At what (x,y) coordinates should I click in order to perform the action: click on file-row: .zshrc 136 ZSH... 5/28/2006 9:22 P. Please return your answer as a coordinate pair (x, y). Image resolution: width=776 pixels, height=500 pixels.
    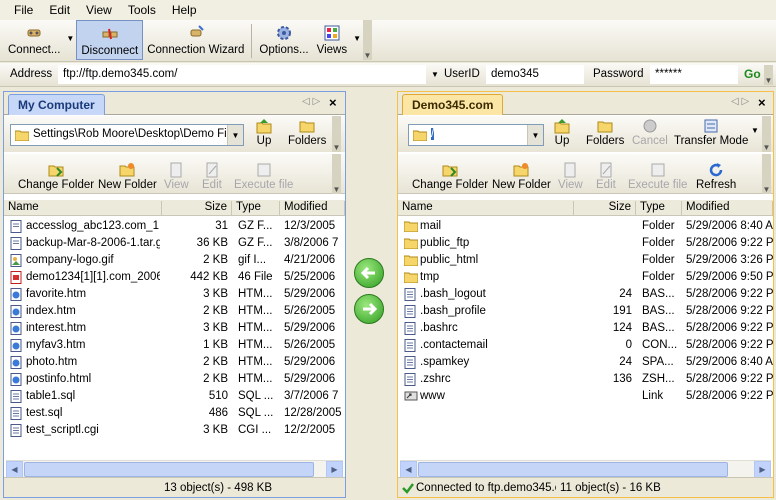
    Looking at the image, I should click on (585, 379).